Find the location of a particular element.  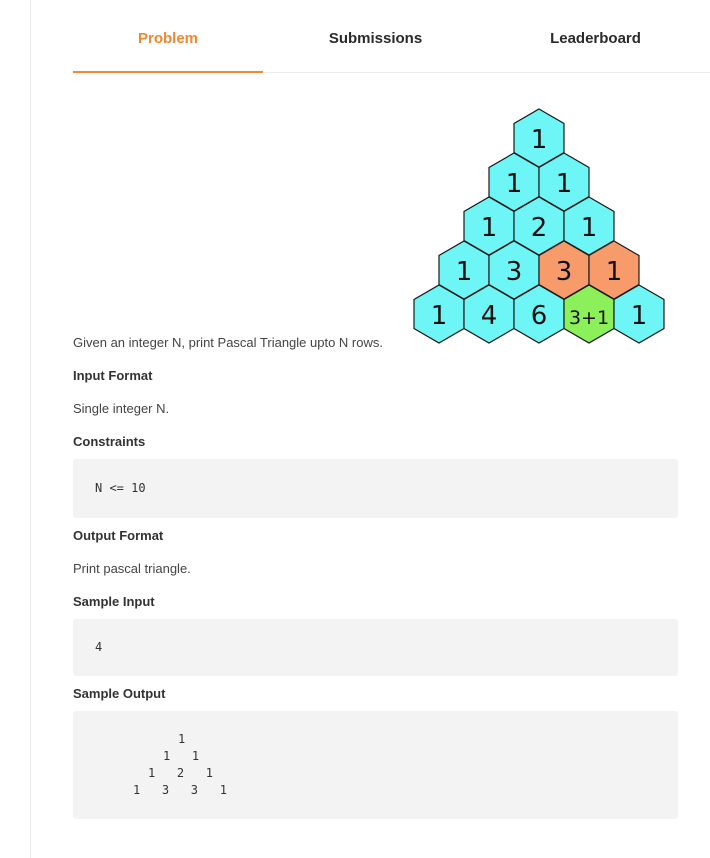

input-format-text: Single integer N. is located at coordinates (121, 408).